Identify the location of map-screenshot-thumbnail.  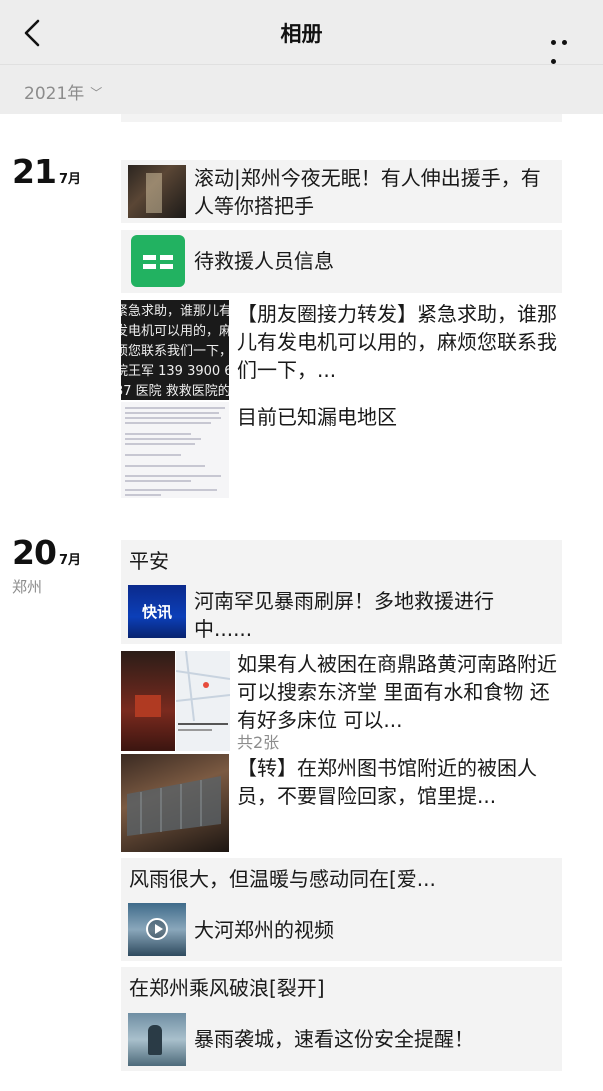
(203, 701).